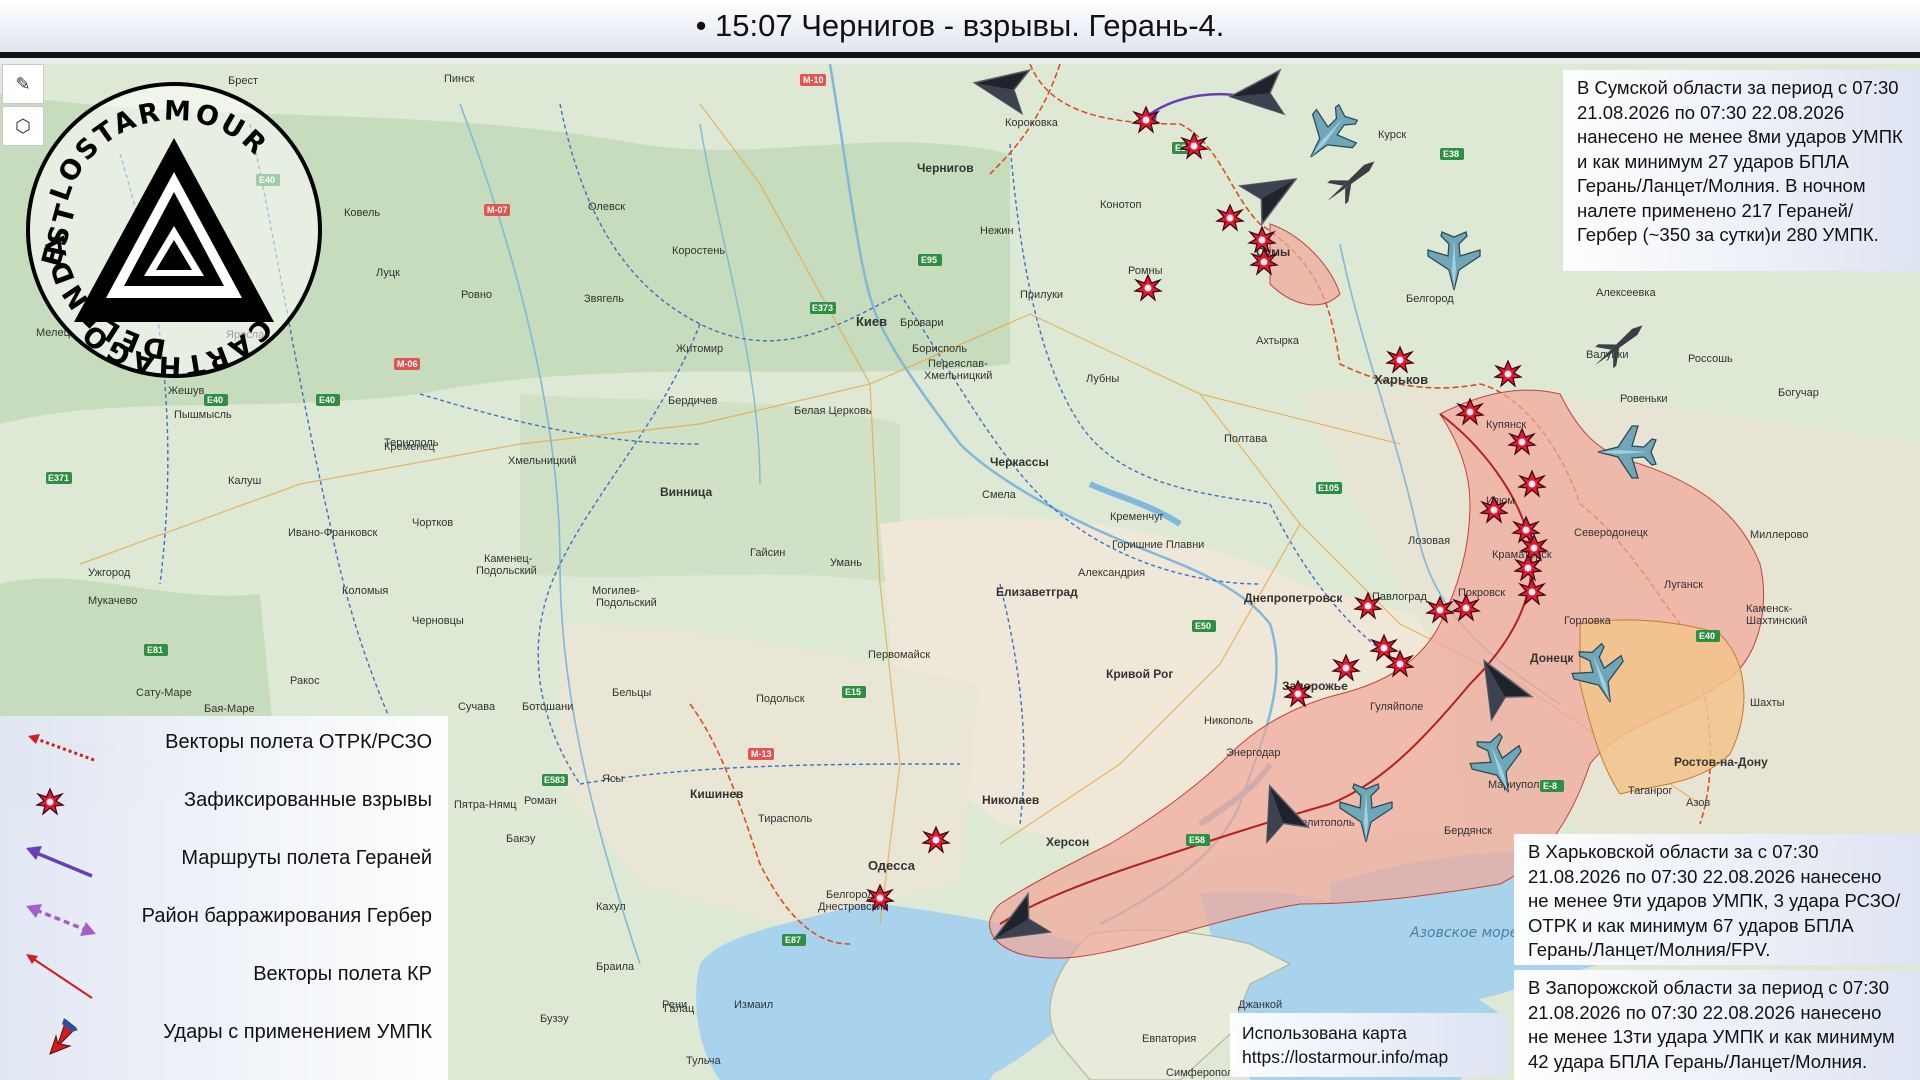 Image resolution: width=1920 pixels, height=1080 pixels. Describe the element at coordinates (63, 1036) in the screenshot. I see `red-bomb-arrow-icon` at that location.